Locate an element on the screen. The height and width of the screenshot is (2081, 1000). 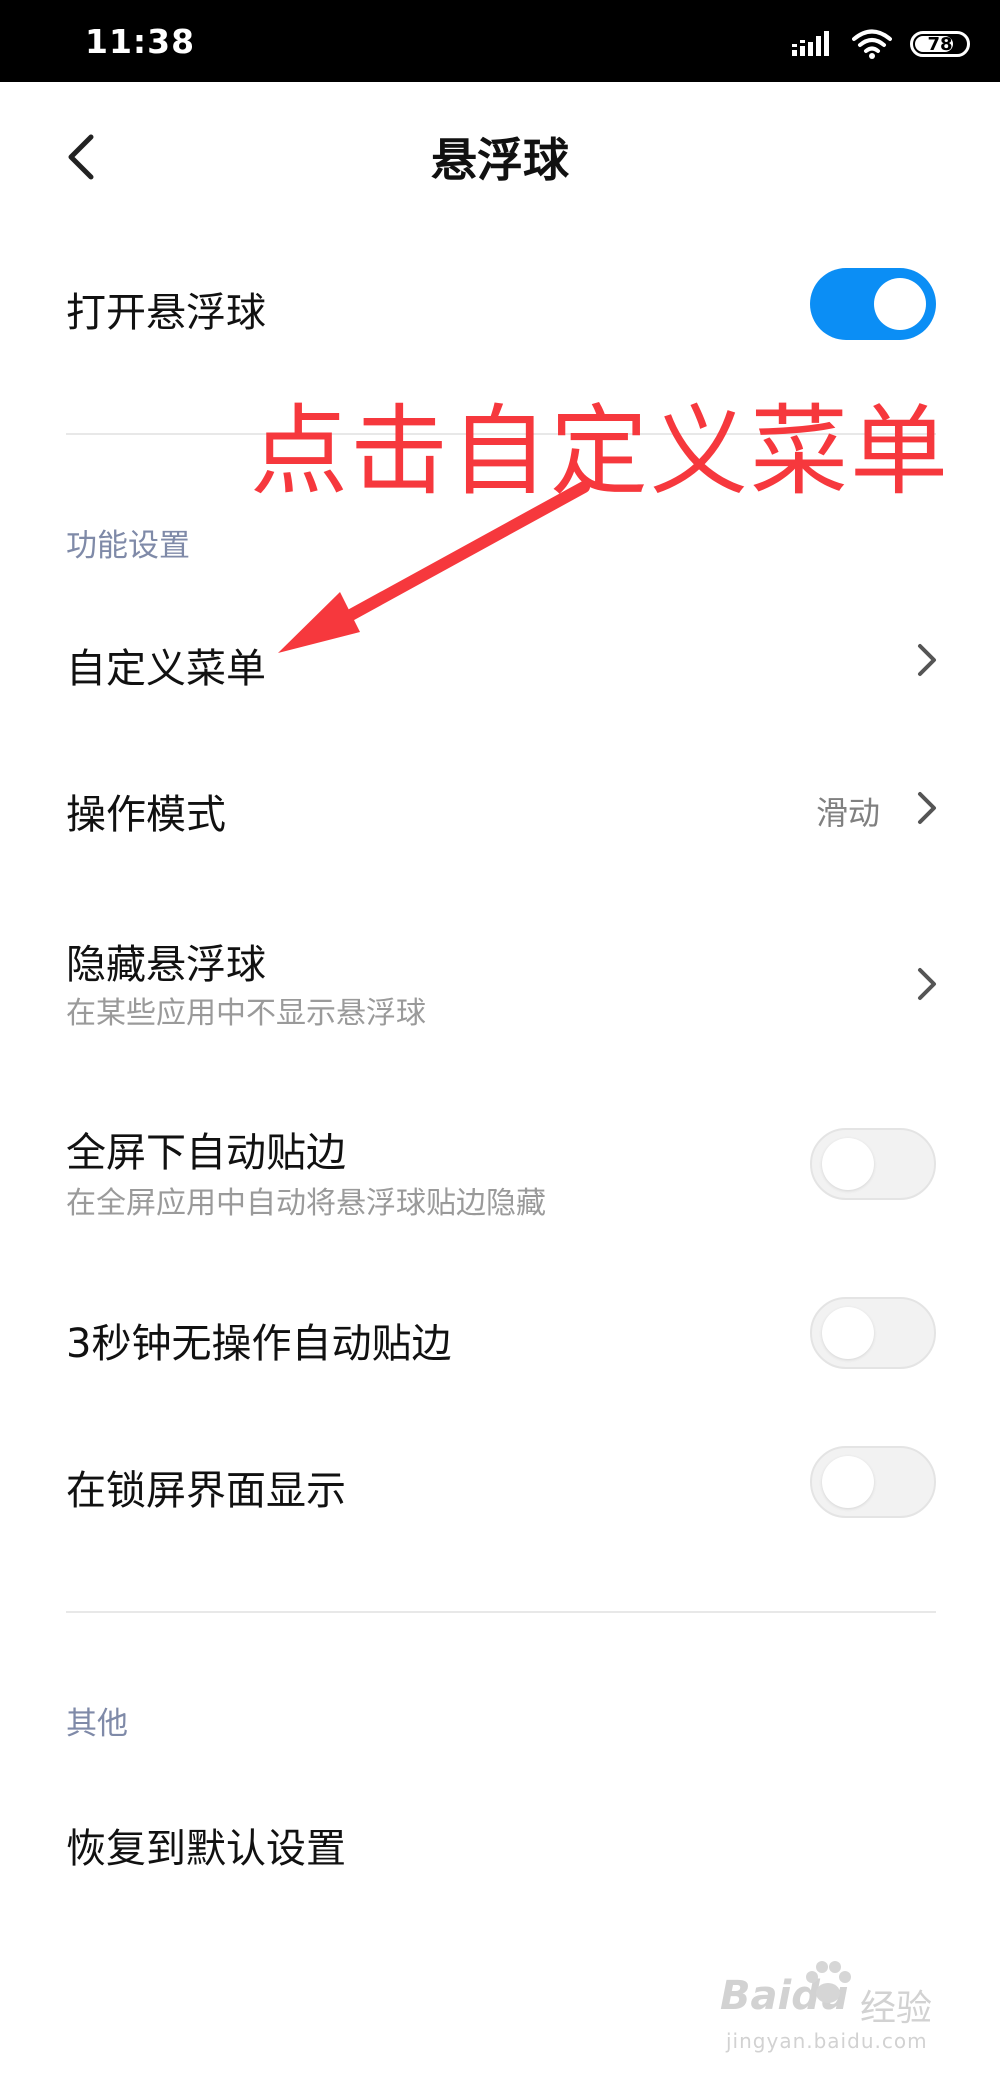
page-header: 悬浮球 is located at coordinates (500, 157).